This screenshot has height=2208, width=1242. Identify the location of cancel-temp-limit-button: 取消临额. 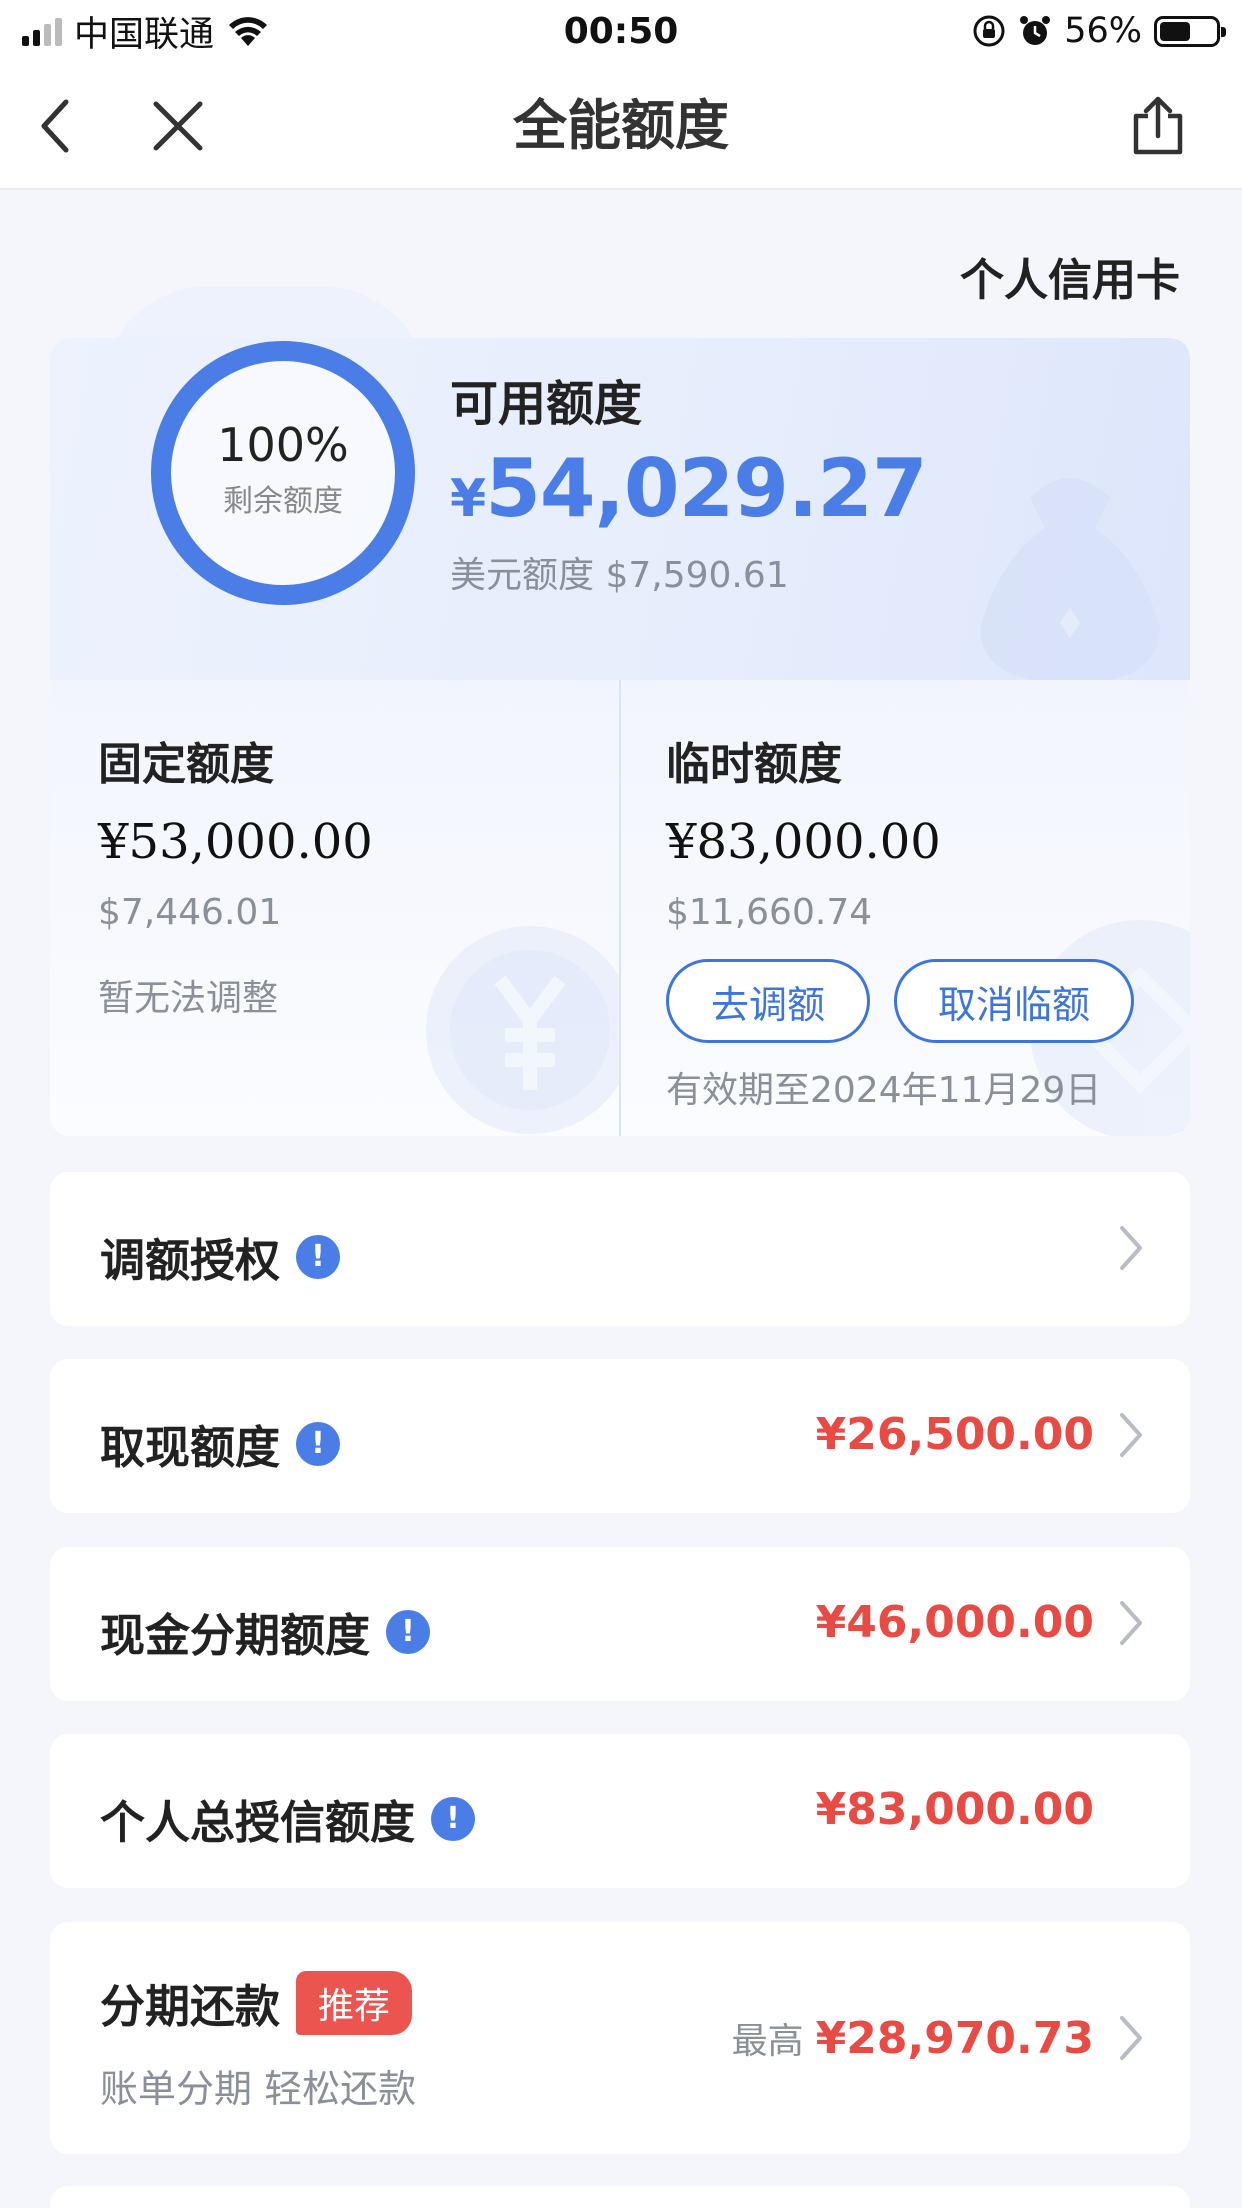
(1014, 1001).